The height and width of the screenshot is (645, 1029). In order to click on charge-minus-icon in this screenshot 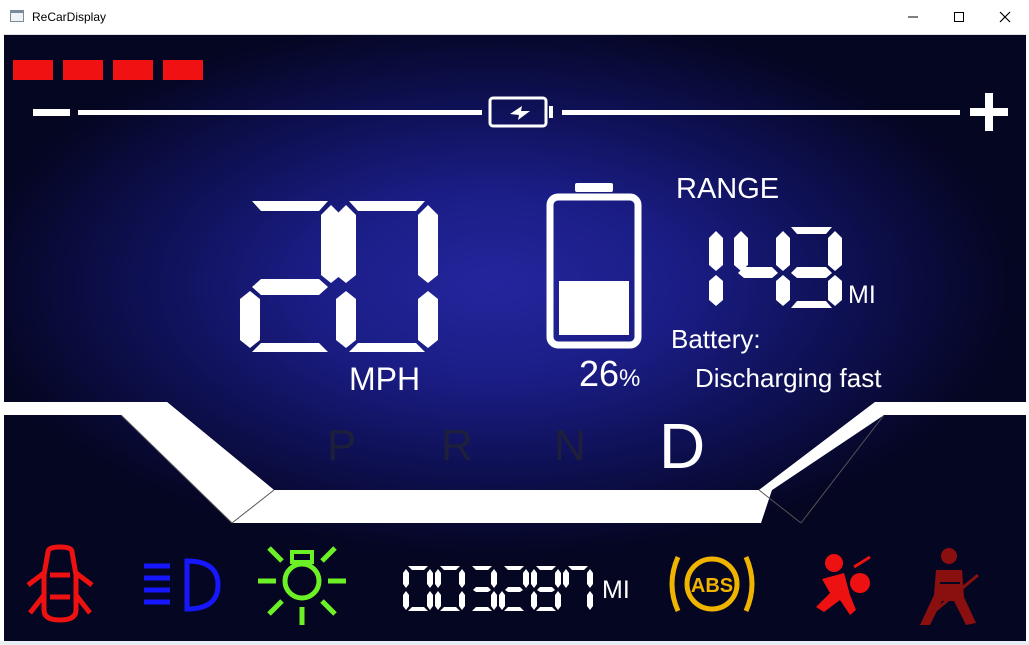, I will do `click(51, 112)`.